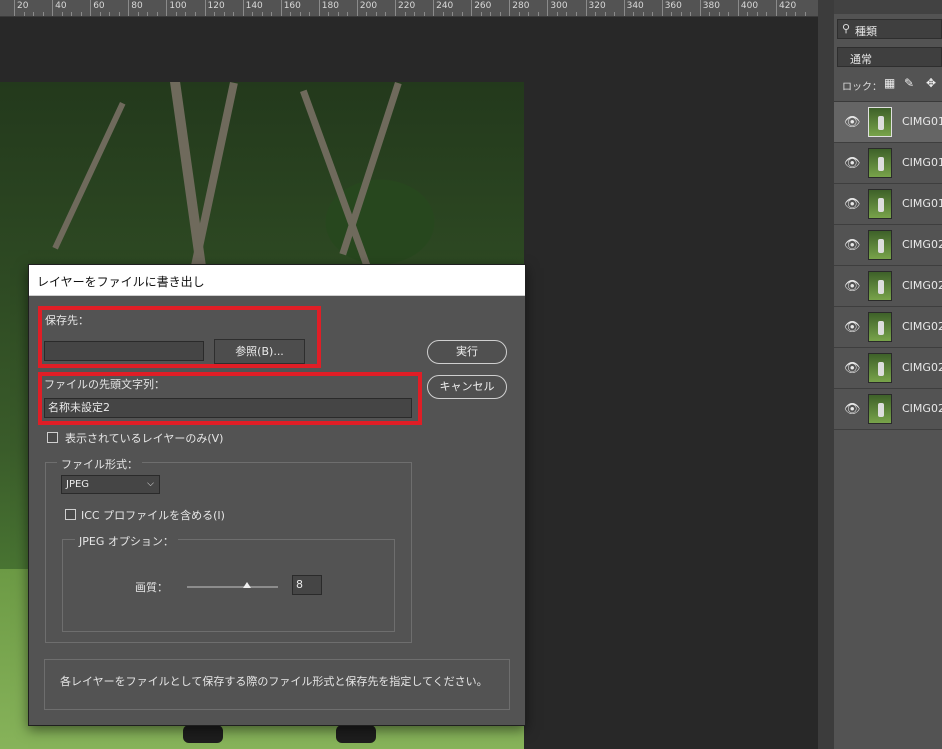  What do you see at coordinates (150, 484) in the screenshot?
I see `chevron-down-icon: ⌵` at bounding box center [150, 484].